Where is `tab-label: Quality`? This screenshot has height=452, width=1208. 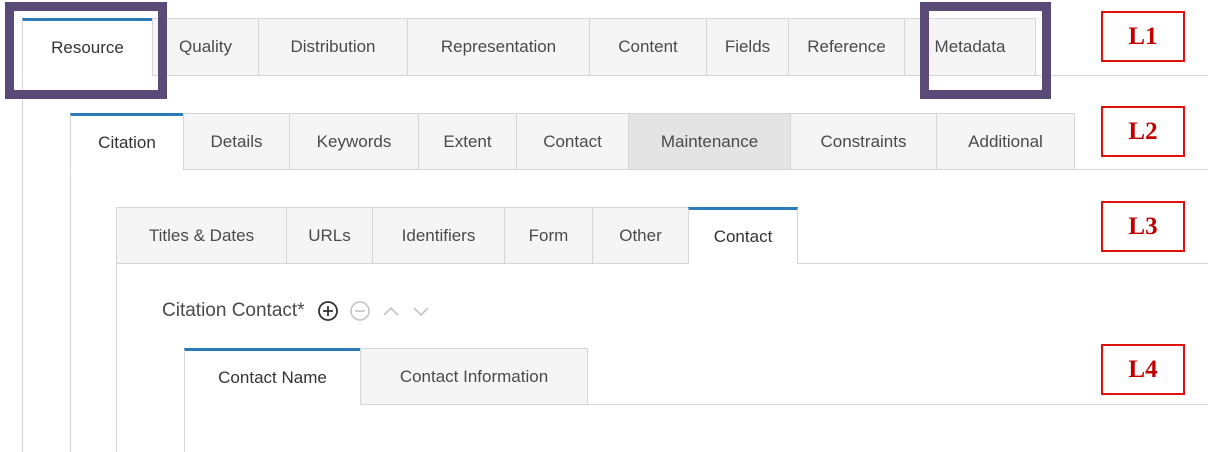
tab-label: Quality is located at coordinates (205, 46).